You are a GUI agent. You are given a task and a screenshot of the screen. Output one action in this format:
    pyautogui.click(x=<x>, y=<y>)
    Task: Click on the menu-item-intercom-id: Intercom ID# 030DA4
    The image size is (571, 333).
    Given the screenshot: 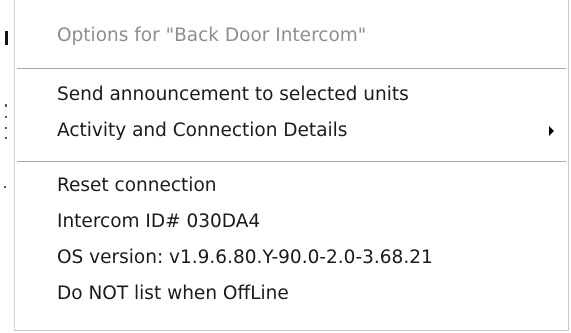 What is the action you would take?
    pyautogui.click(x=291, y=222)
    